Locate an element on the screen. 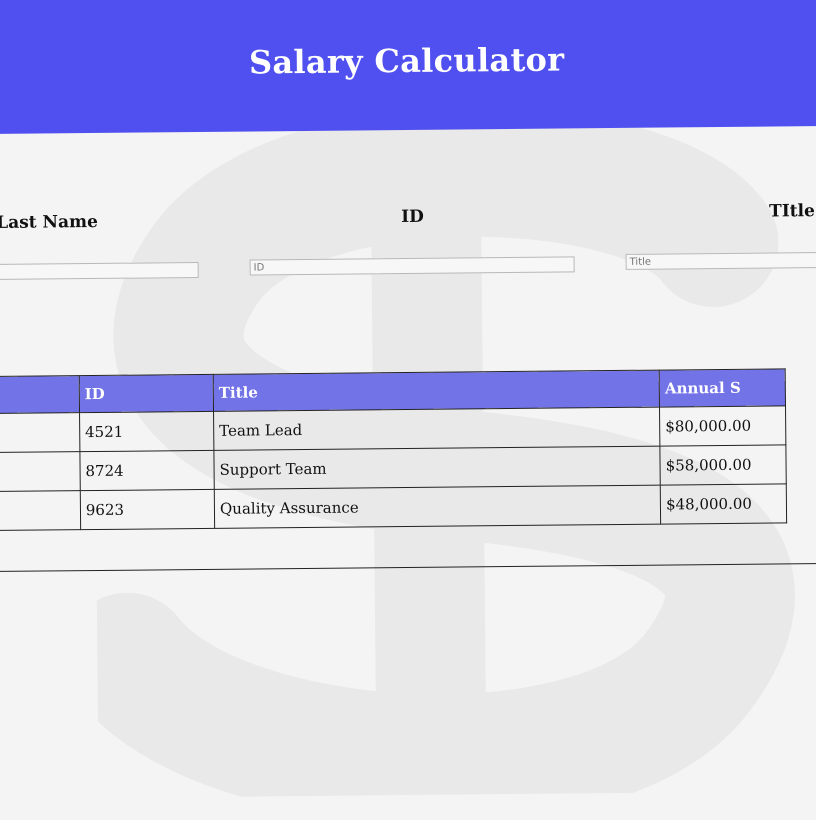 This screenshot has height=820, width=816. title-input is located at coordinates (720, 260).